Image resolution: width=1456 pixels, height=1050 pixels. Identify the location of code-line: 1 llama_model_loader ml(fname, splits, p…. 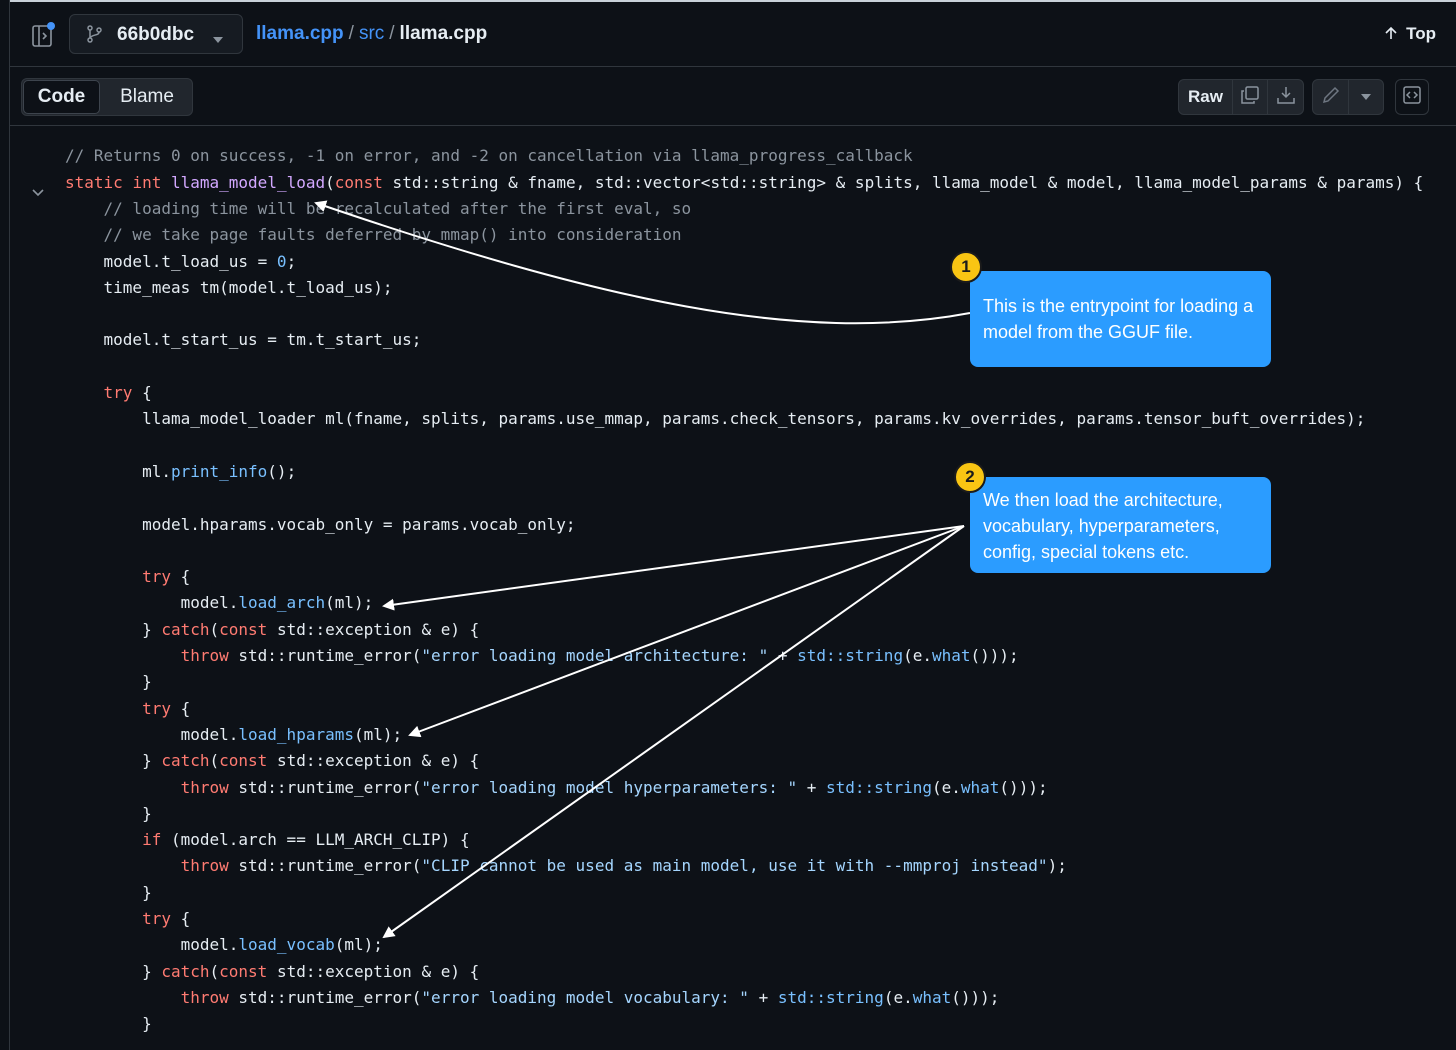
(730, 419).